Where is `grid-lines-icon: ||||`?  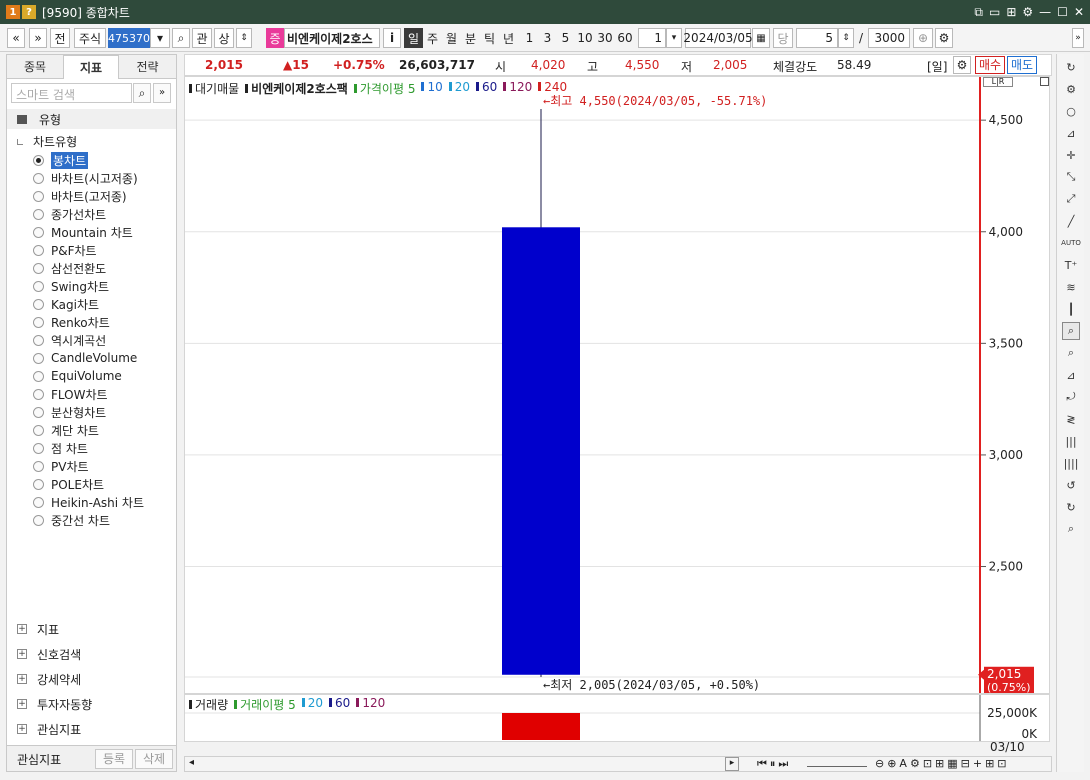
grid-lines-icon: |||| is located at coordinates (1071, 463).